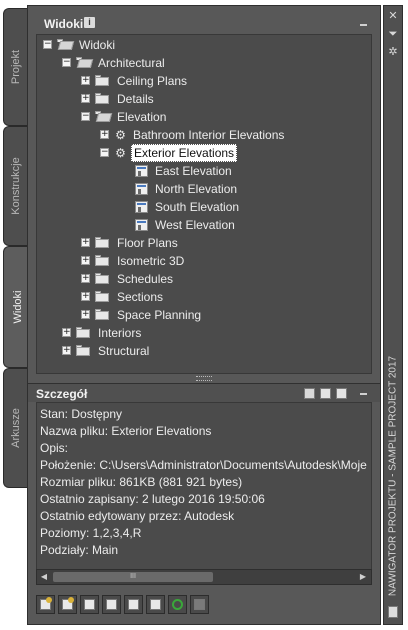 This screenshot has width=408, height=630. Describe the element at coordinates (204, 18) in the screenshot. I see `views-pane-header: Widoki i` at that location.